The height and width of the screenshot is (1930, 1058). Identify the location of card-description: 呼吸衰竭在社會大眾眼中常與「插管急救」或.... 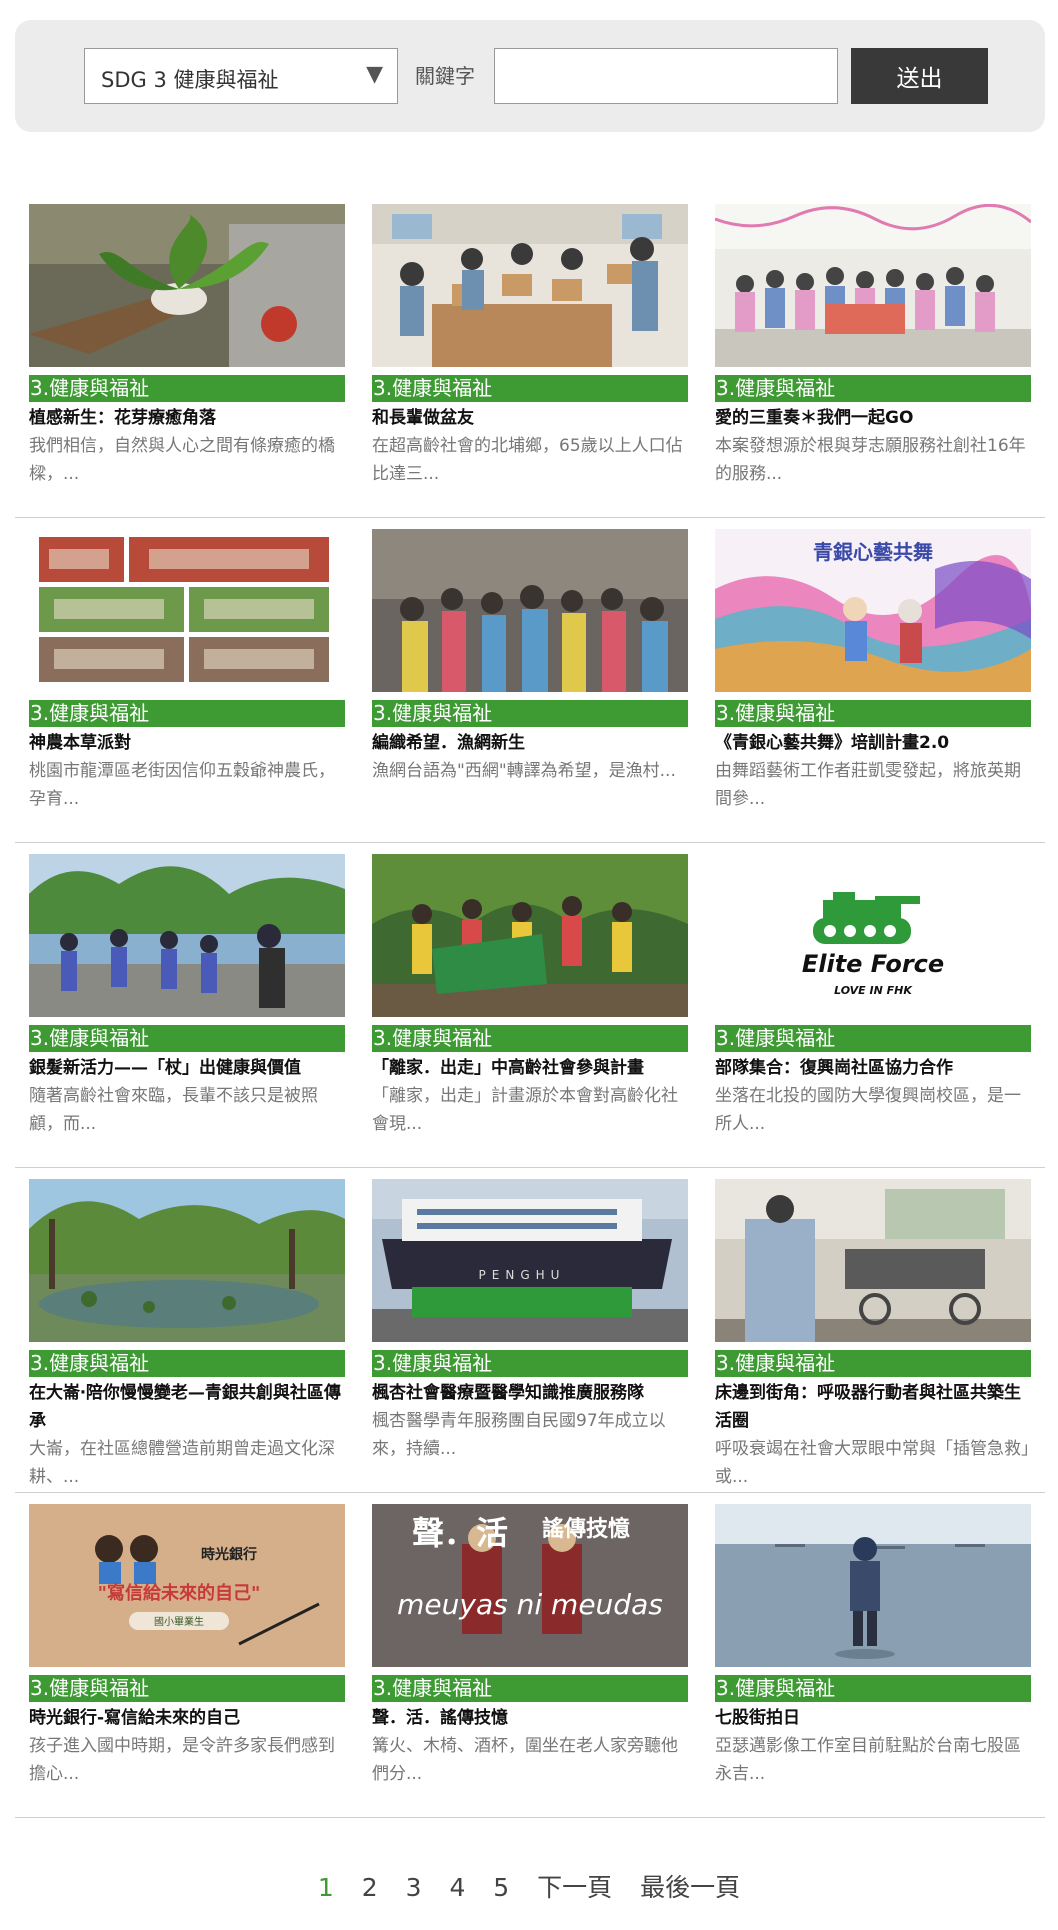
(872, 1463).